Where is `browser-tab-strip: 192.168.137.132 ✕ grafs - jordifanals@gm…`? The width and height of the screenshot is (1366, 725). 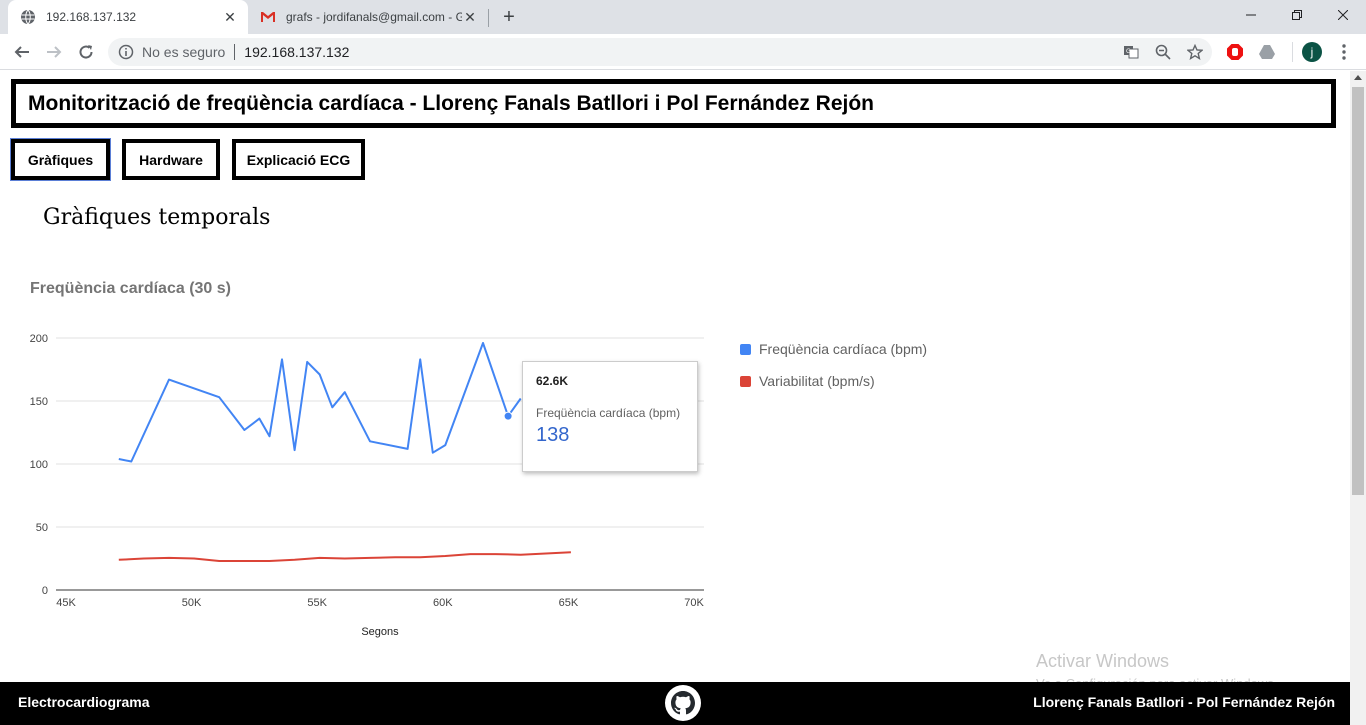
browser-tab-strip: 192.168.137.132 ✕ grafs - jordifanals@gm… is located at coordinates (683, 17).